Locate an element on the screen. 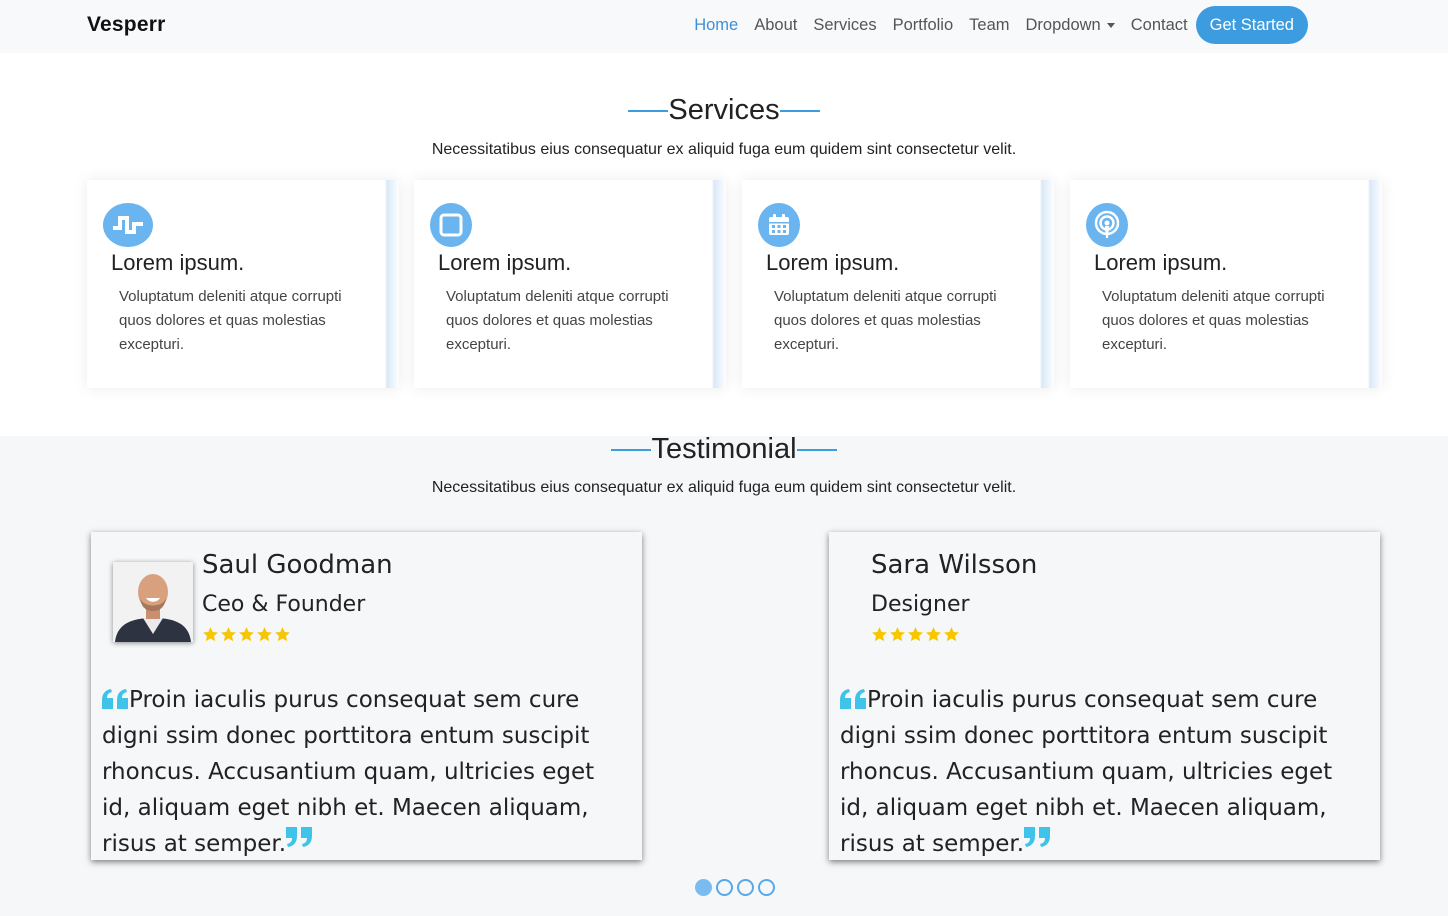  testimonial-role: Designer is located at coordinates (920, 604).